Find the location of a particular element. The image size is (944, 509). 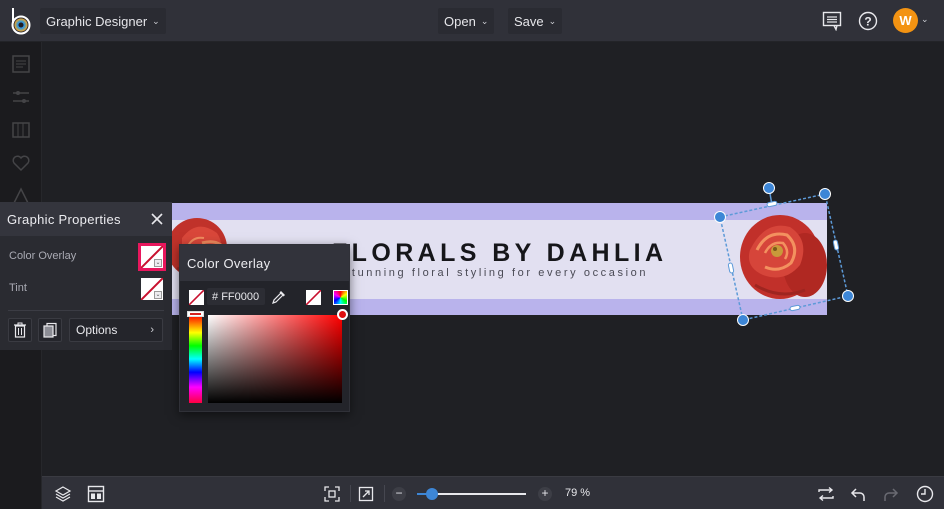

close-icon is located at coordinates (157, 219).